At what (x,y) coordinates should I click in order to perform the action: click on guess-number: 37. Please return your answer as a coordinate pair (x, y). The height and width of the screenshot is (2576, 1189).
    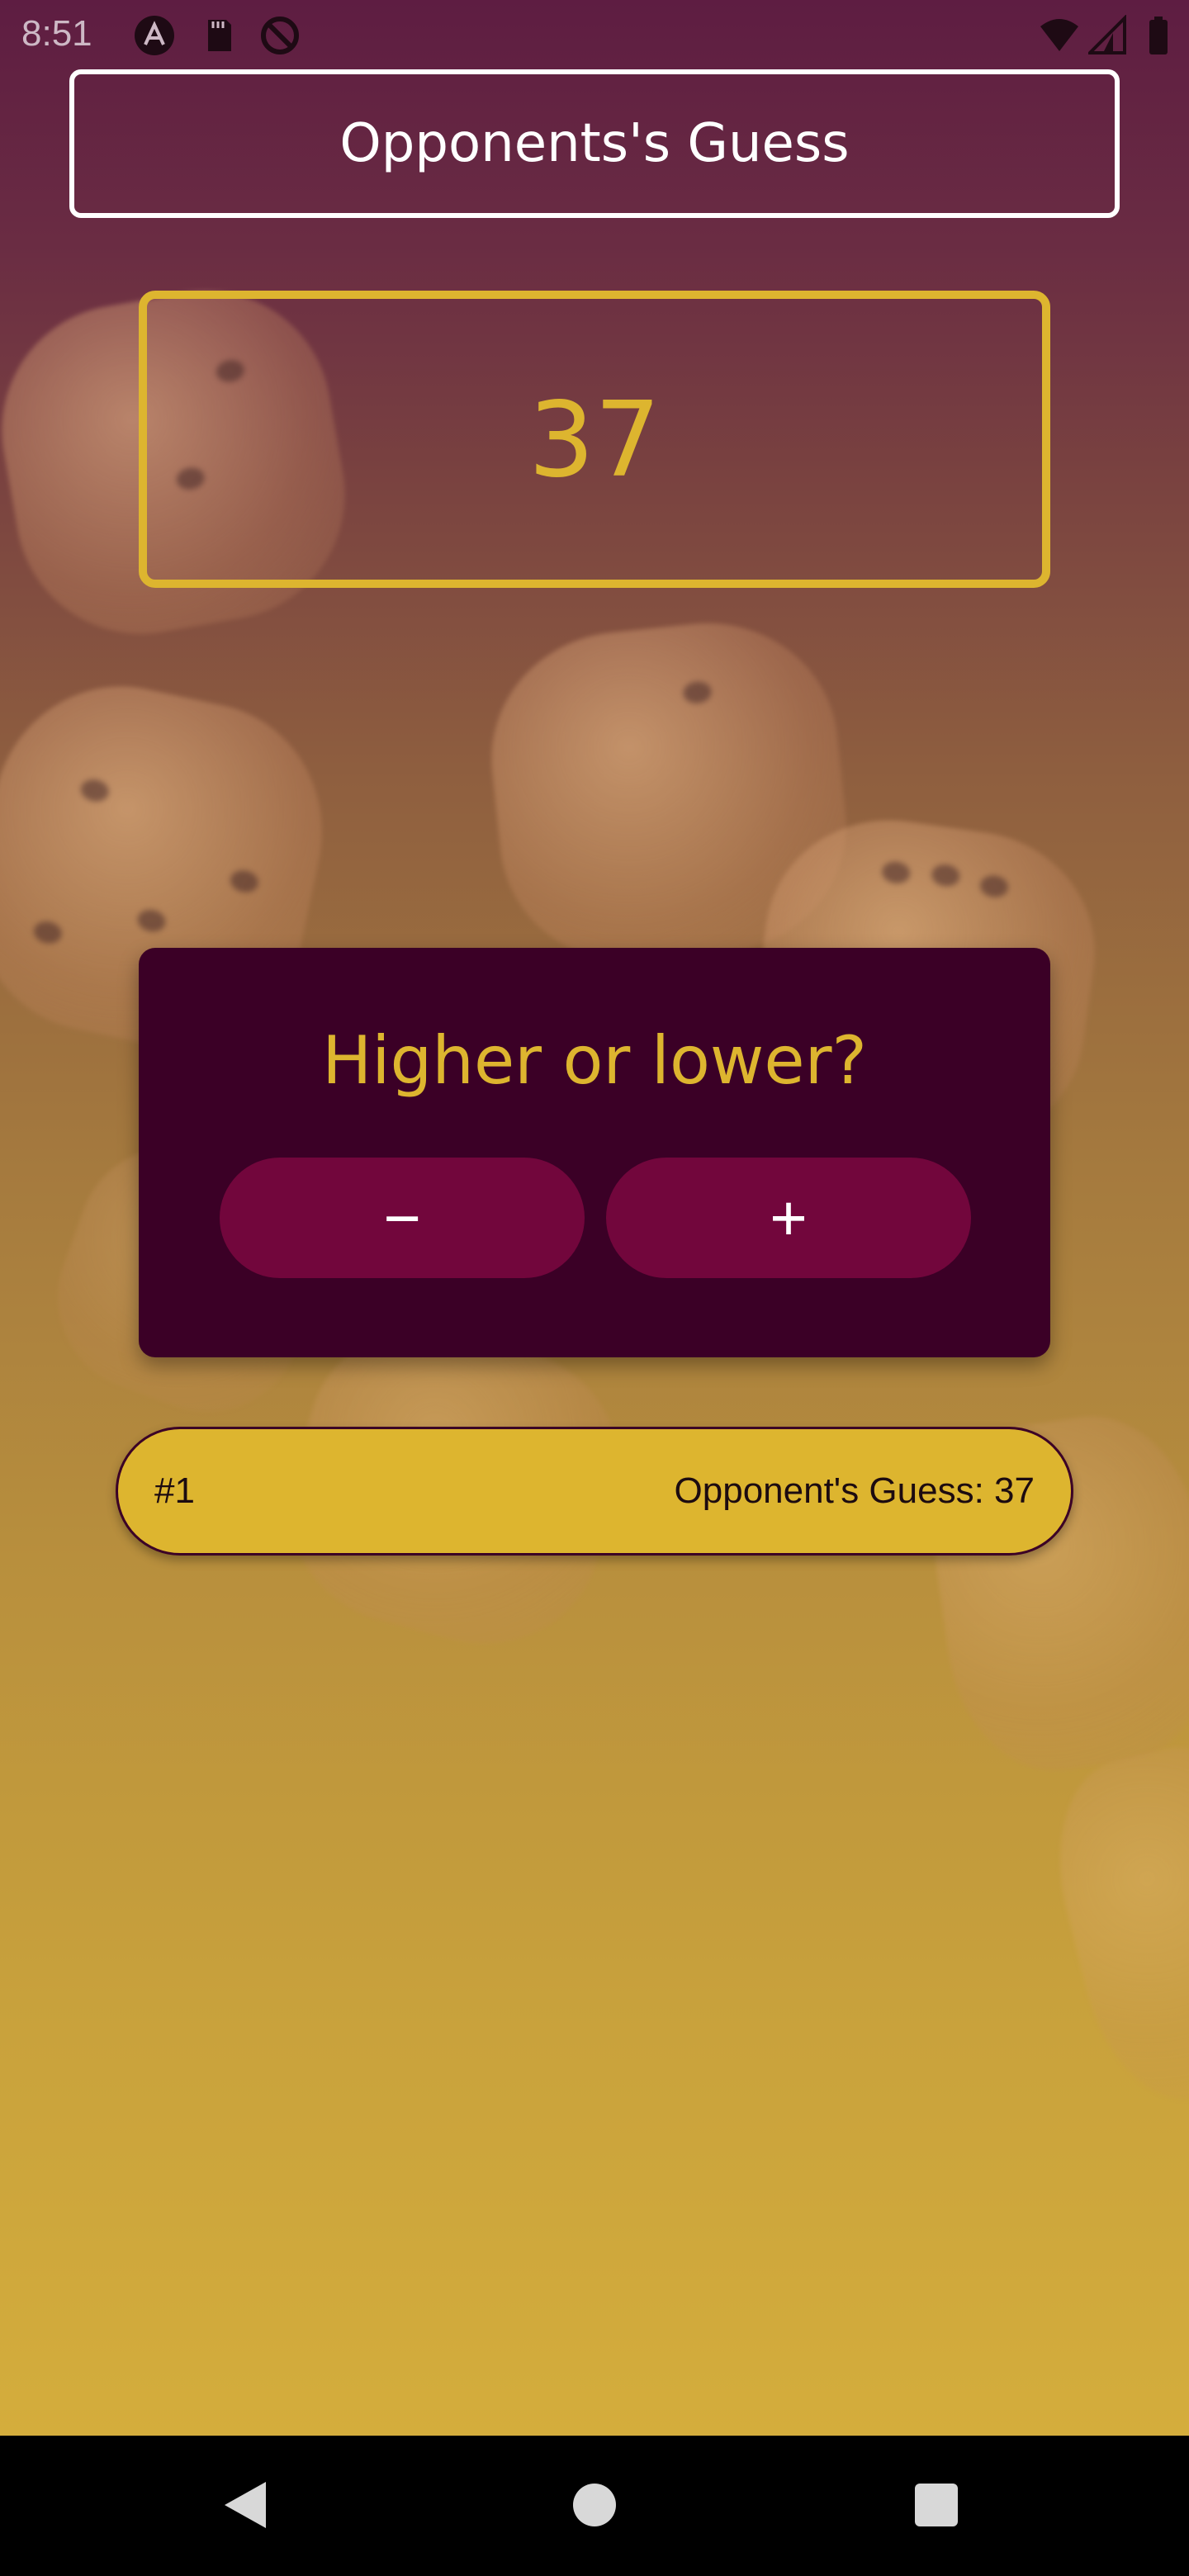
    Looking at the image, I should click on (594, 439).